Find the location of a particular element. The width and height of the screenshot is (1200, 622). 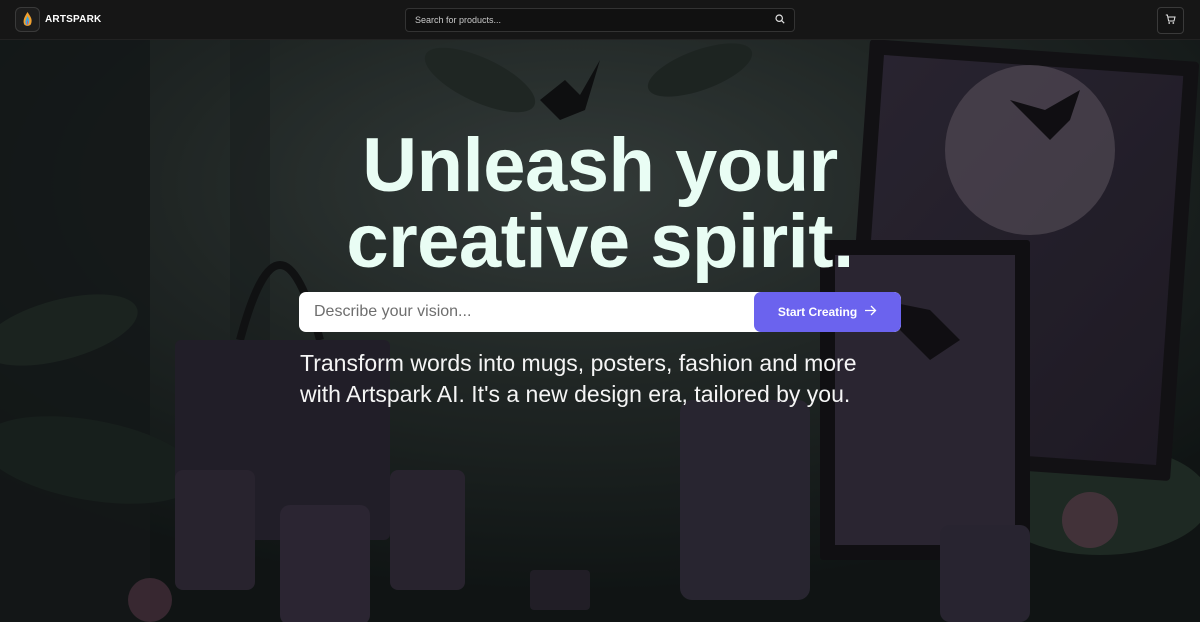

cart-button is located at coordinates (1170, 20).